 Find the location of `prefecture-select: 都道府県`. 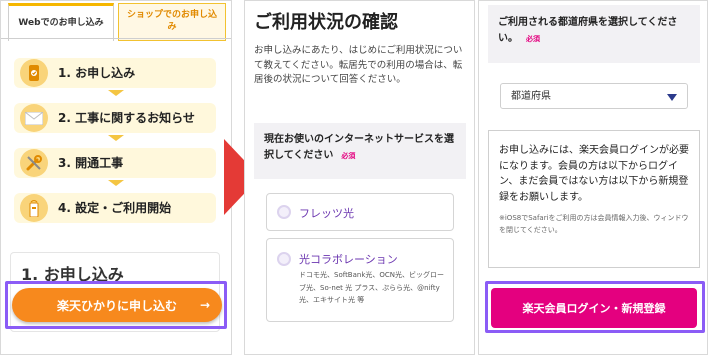

prefecture-select: 都道府県 is located at coordinates (594, 96).